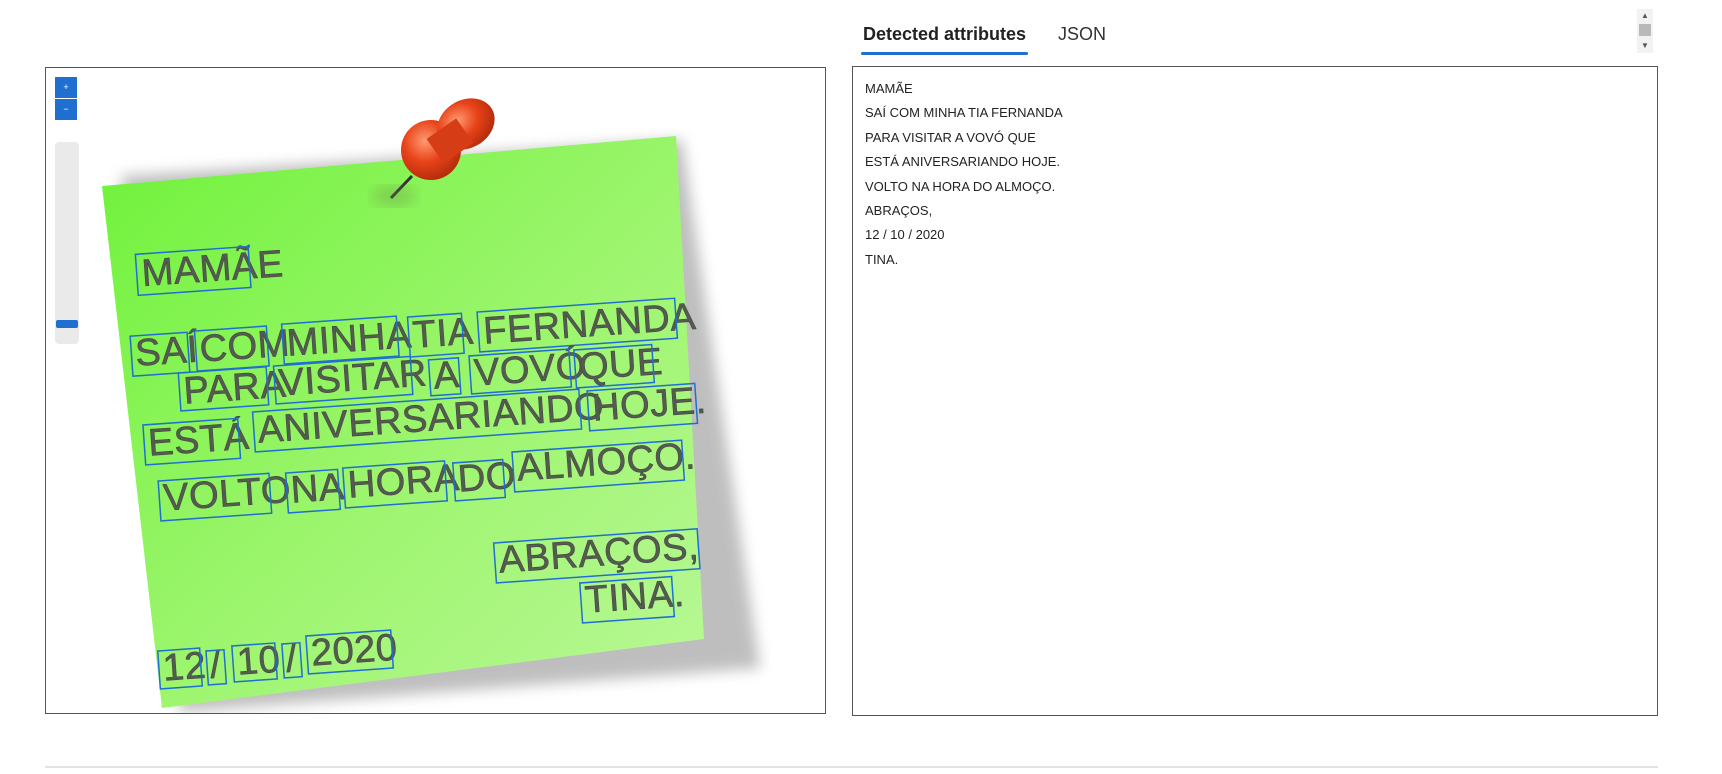 The image size is (1722, 774). Describe the element at coordinates (446, 376) in the screenshot. I see `svg-text: A` at that location.